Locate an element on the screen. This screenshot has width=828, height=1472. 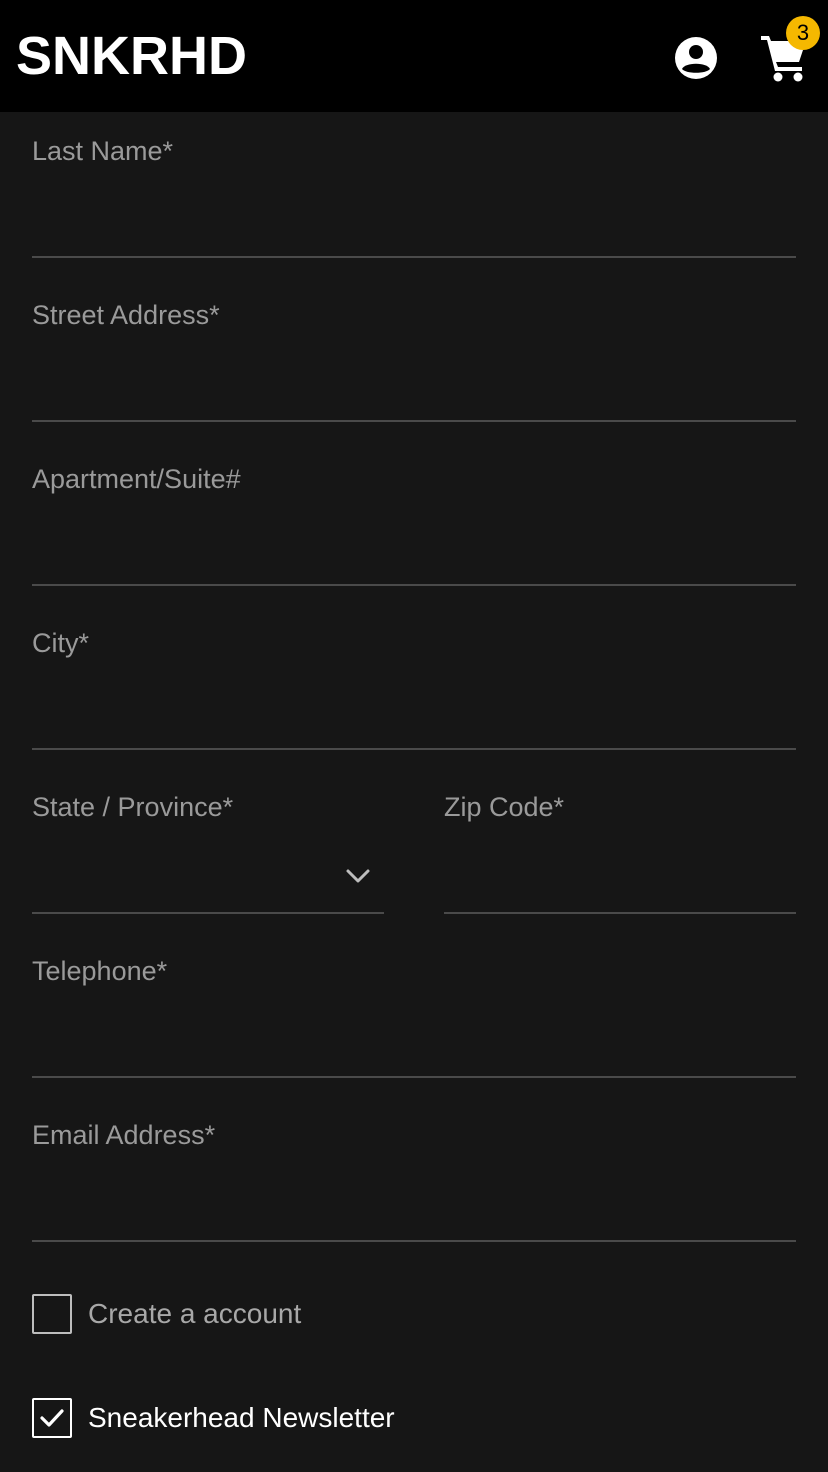
city-input is located at coordinates (414, 713).